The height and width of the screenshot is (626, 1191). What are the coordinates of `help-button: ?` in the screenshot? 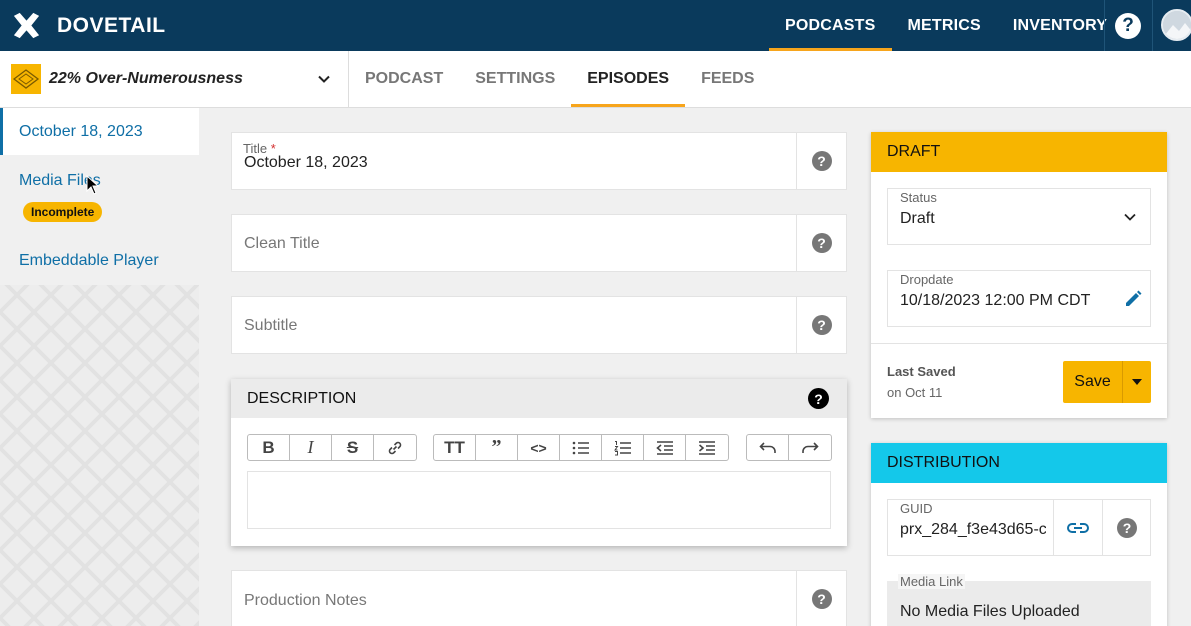 It's located at (1128, 25).